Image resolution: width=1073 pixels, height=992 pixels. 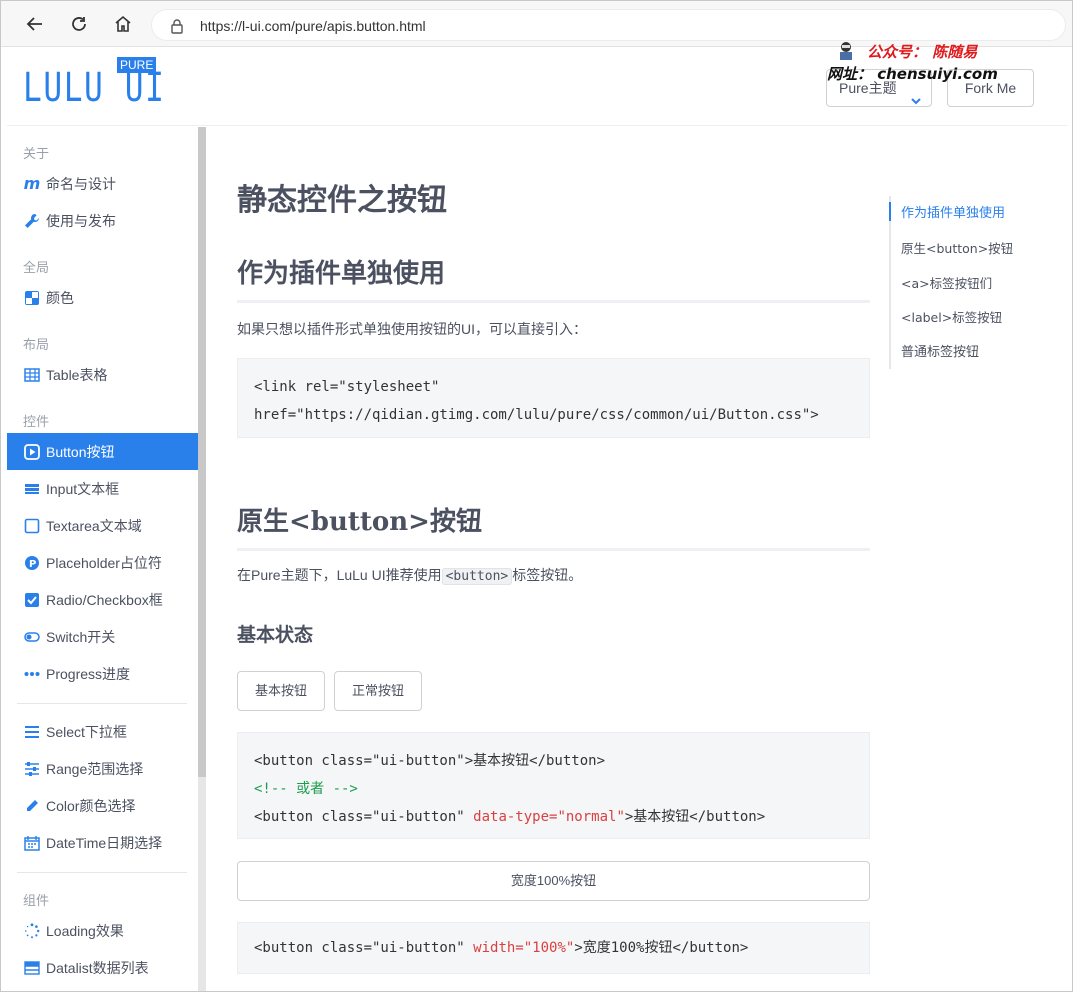 I want to click on switch-icon, so click(x=32, y=637).